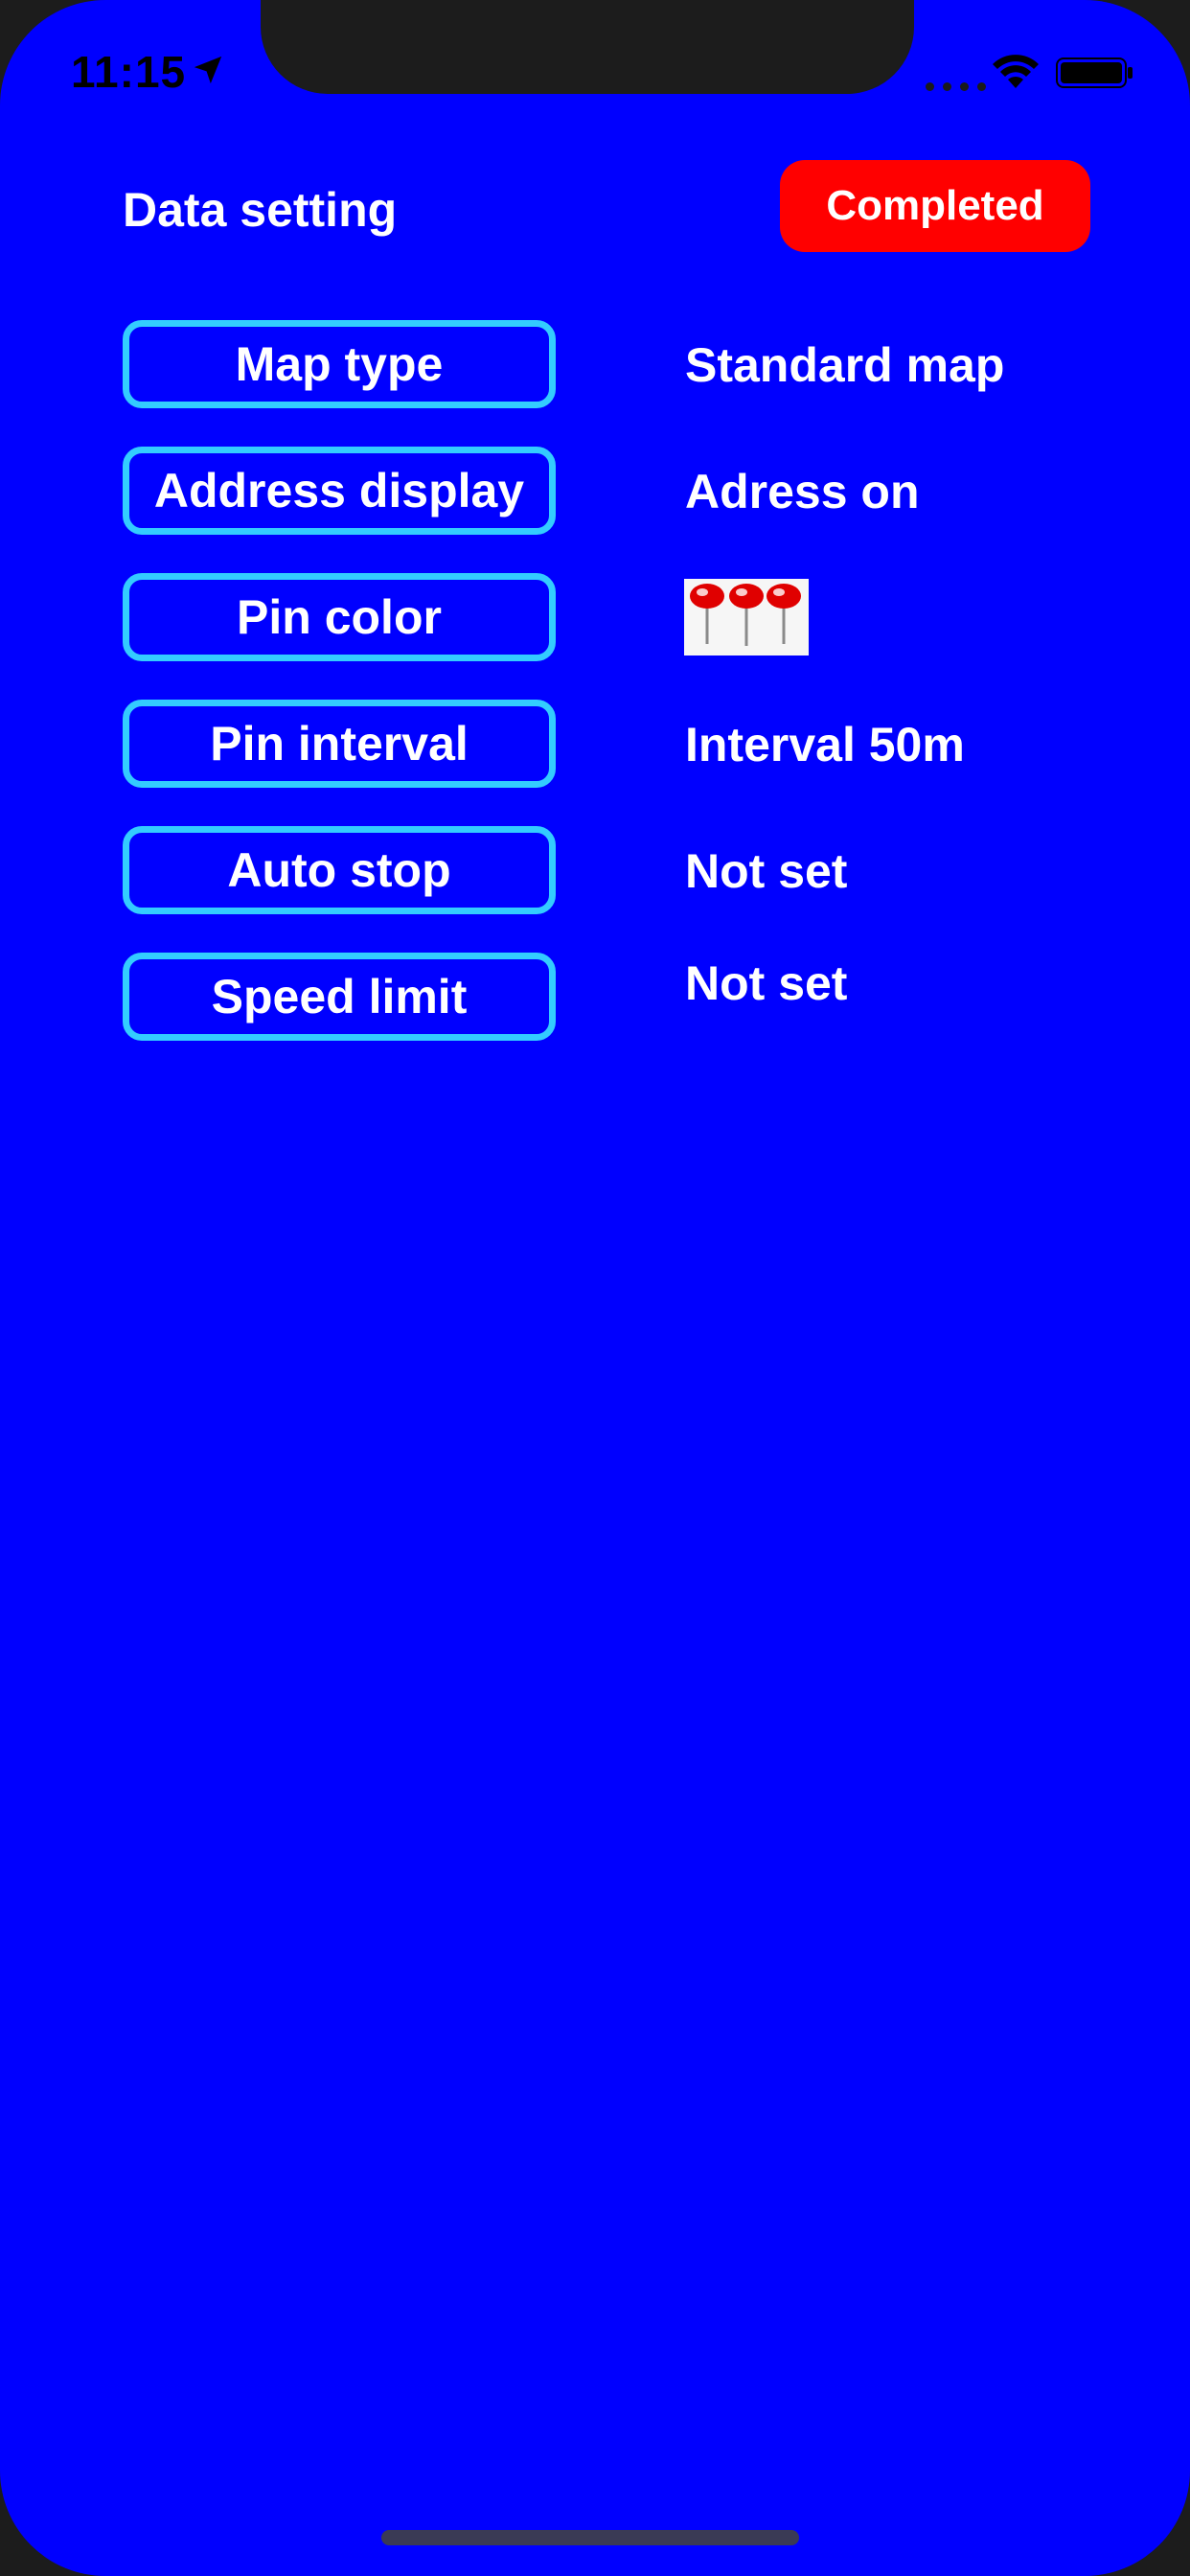  I want to click on completed-button: Completed, so click(935, 206).